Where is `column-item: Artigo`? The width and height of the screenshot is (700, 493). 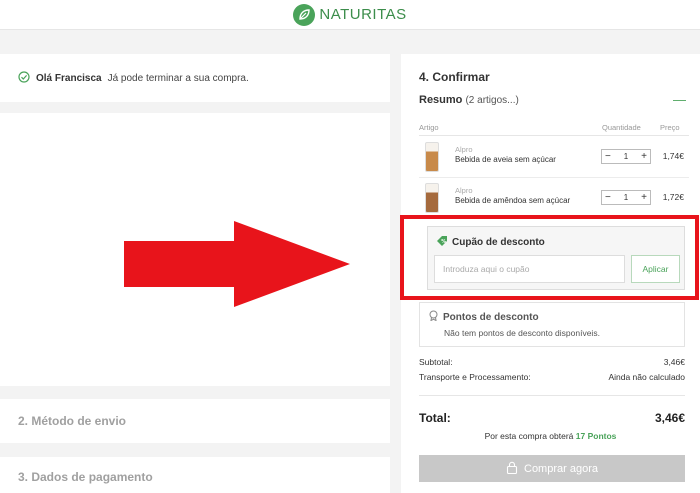
column-item: Artigo is located at coordinates (429, 127).